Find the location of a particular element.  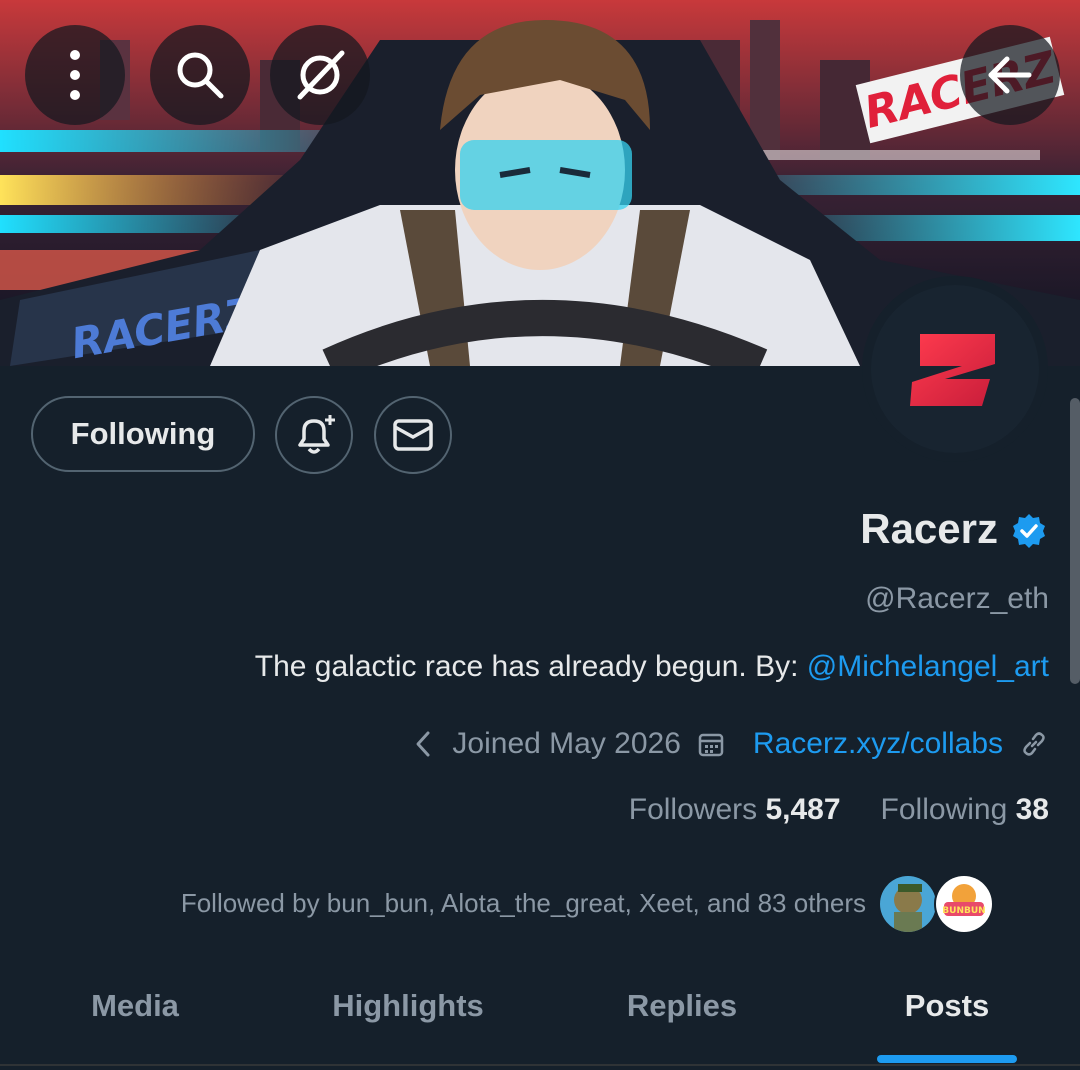

mini-avatar-text: BUNBUN is located at coordinates (963, 911).